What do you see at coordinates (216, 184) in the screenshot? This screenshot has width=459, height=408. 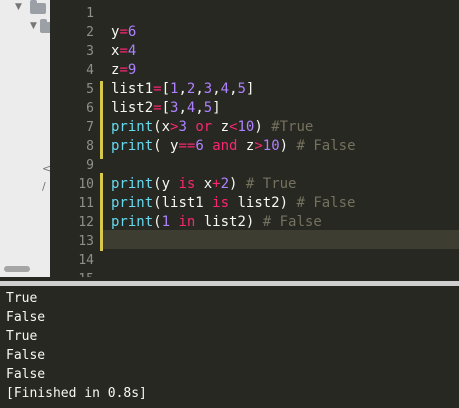 I see `code-token: +` at bounding box center [216, 184].